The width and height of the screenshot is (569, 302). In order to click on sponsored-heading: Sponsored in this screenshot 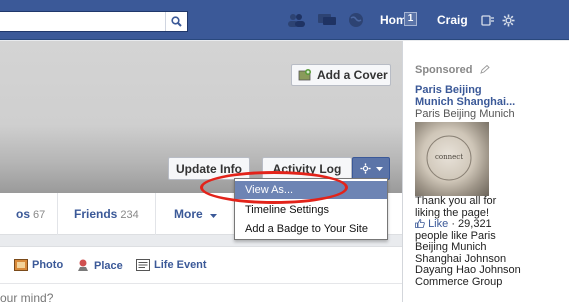, I will do `click(452, 70)`.